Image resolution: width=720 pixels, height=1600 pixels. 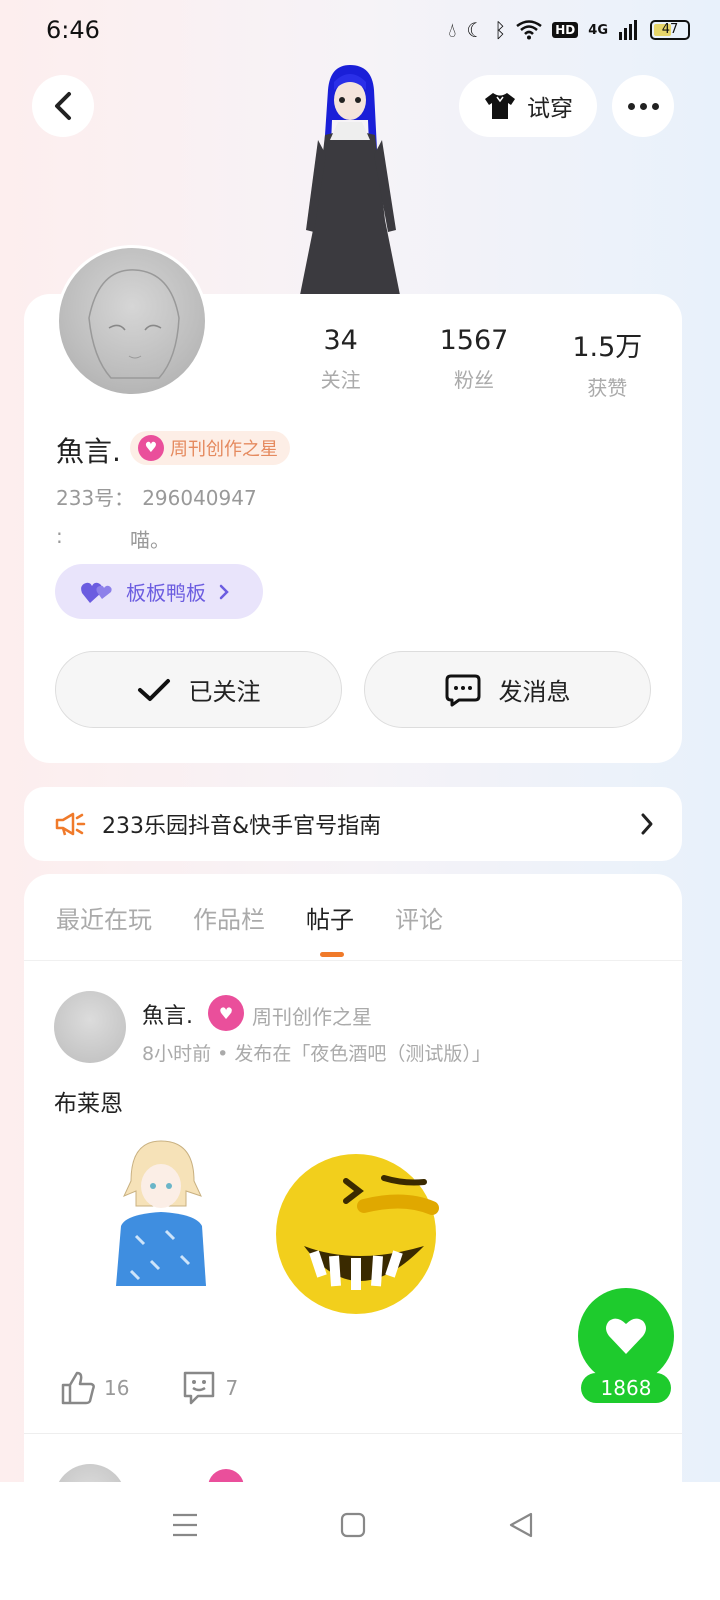 What do you see at coordinates (529, 30) in the screenshot?
I see `wifi-icon` at bounding box center [529, 30].